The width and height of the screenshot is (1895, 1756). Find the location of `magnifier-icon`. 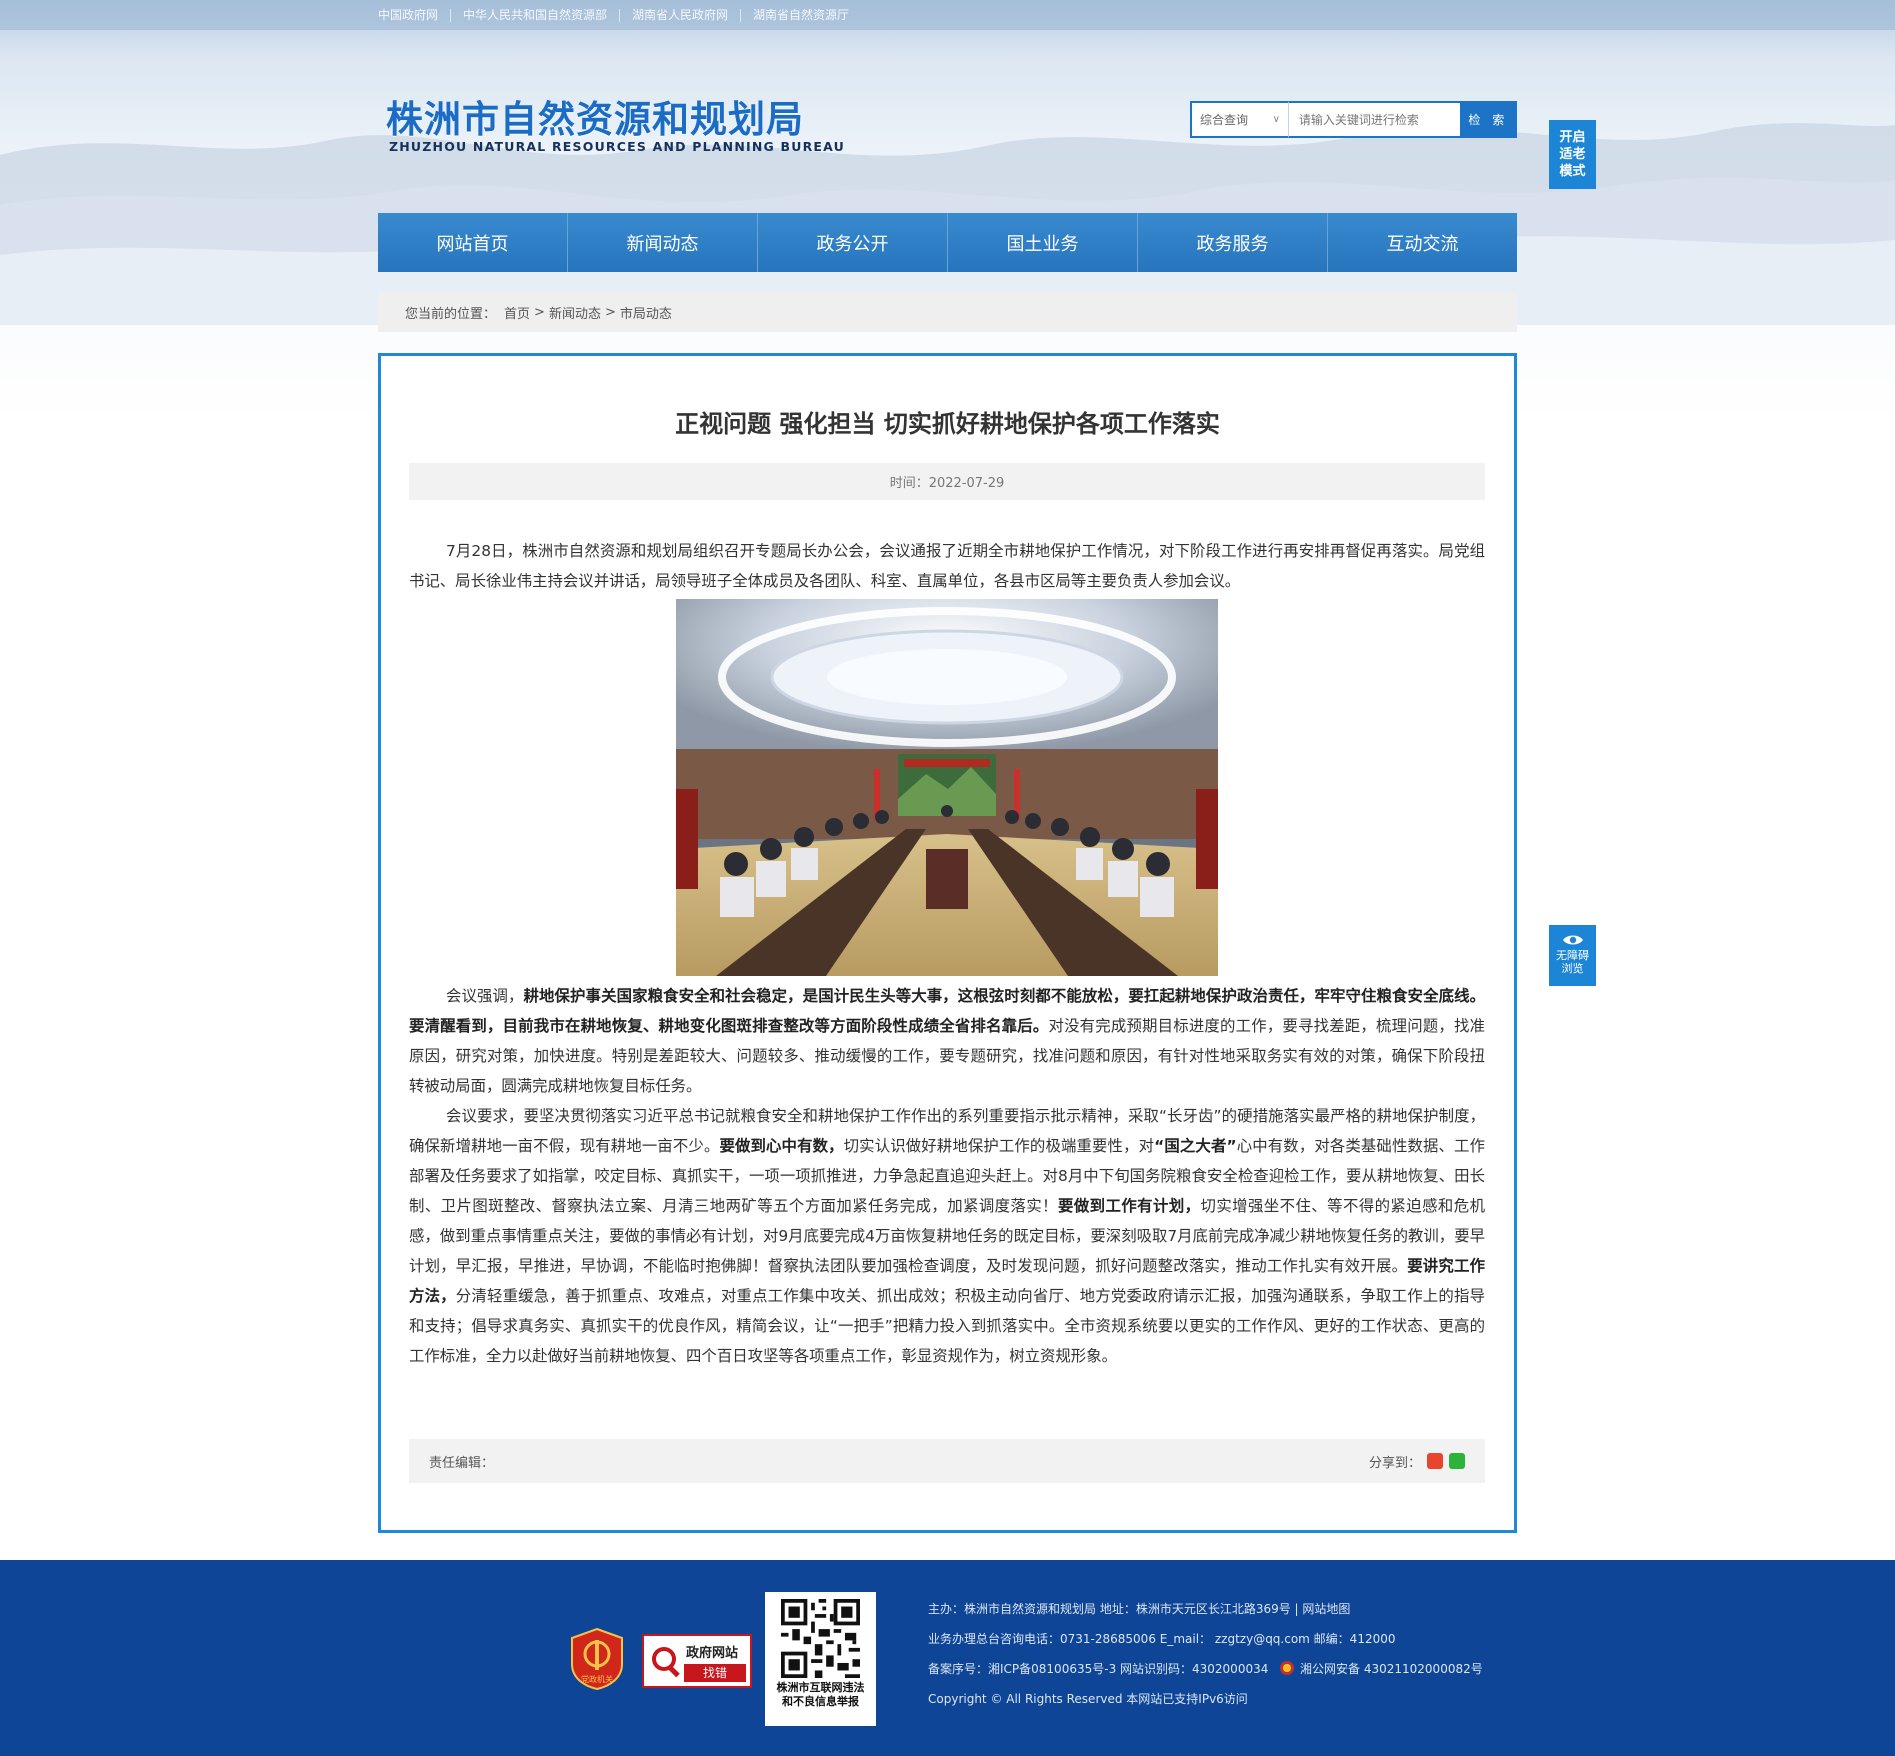

magnifier-icon is located at coordinates (666, 1662).